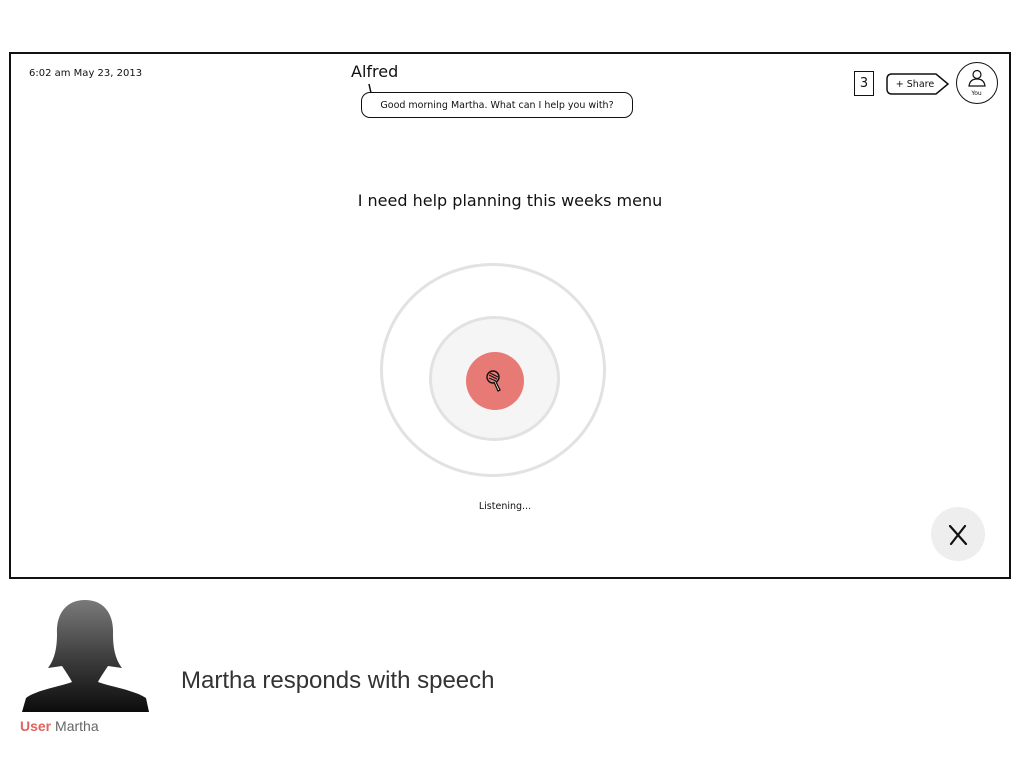 Image resolution: width=1024 pixels, height=768 pixels. I want to click on persona-caption: User Martha, so click(59, 726).